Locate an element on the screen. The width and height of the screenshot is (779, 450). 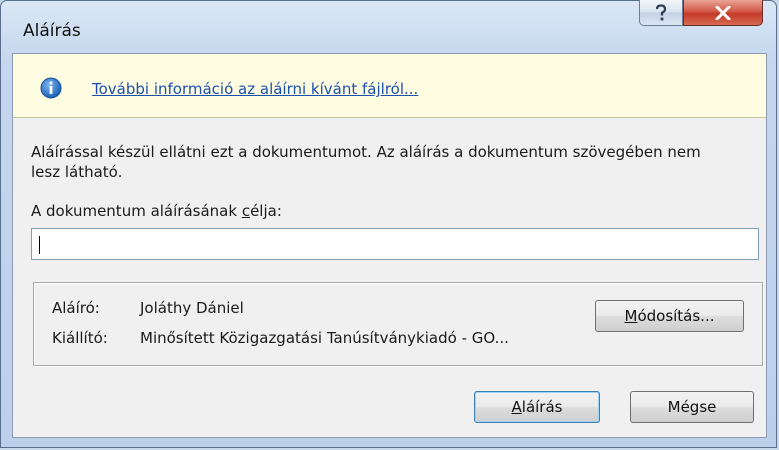
text-caret is located at coordinates (39, 245).